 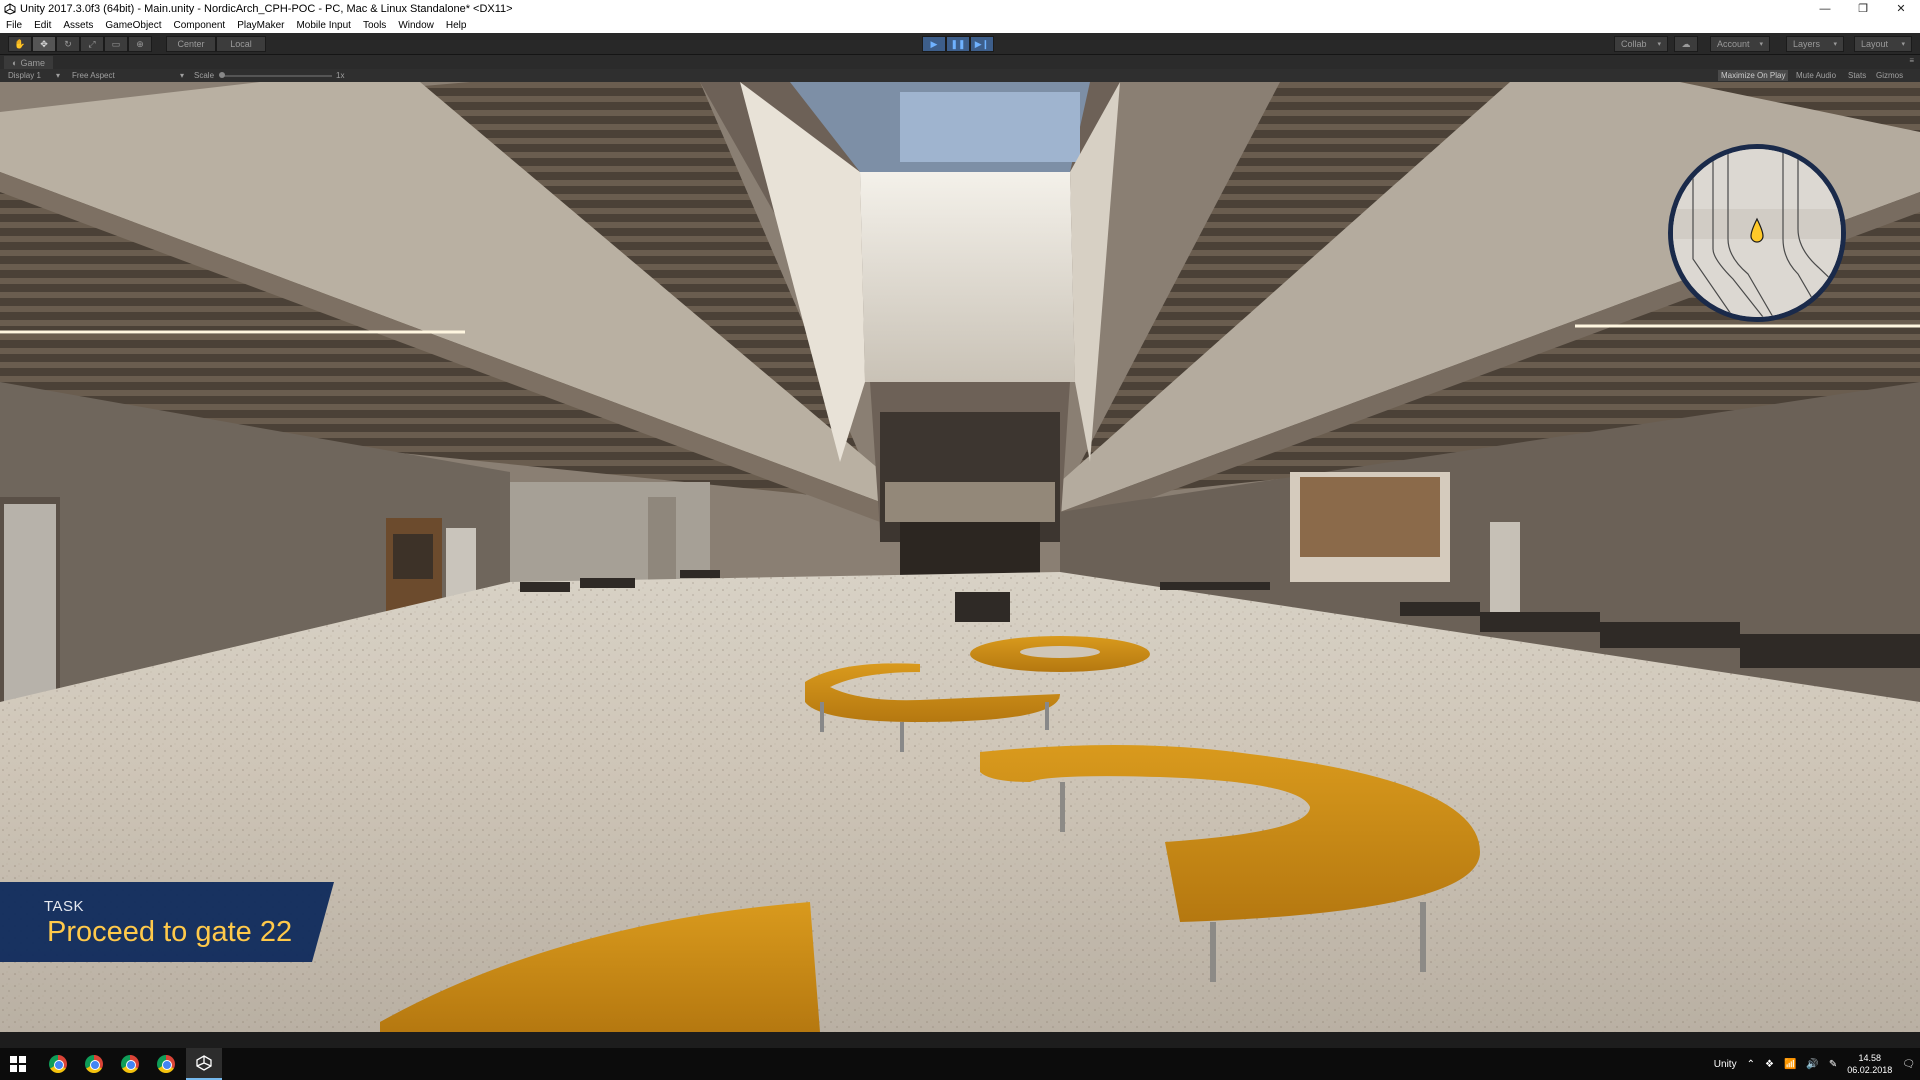 What do you see at coordinates (140, 44) in the screenshot?
I see `transform-tool-icon: ⊕` at bounding box center [140, 44].